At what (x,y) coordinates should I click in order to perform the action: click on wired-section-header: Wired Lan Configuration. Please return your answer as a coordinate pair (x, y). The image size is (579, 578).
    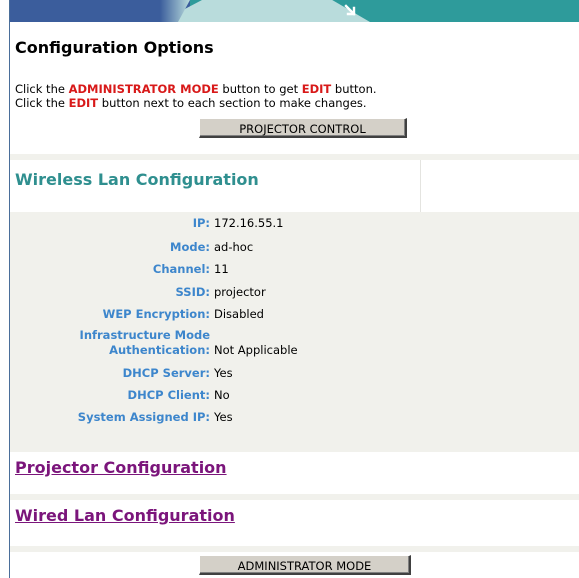
    Looking at the image, I should click on (294, 523).